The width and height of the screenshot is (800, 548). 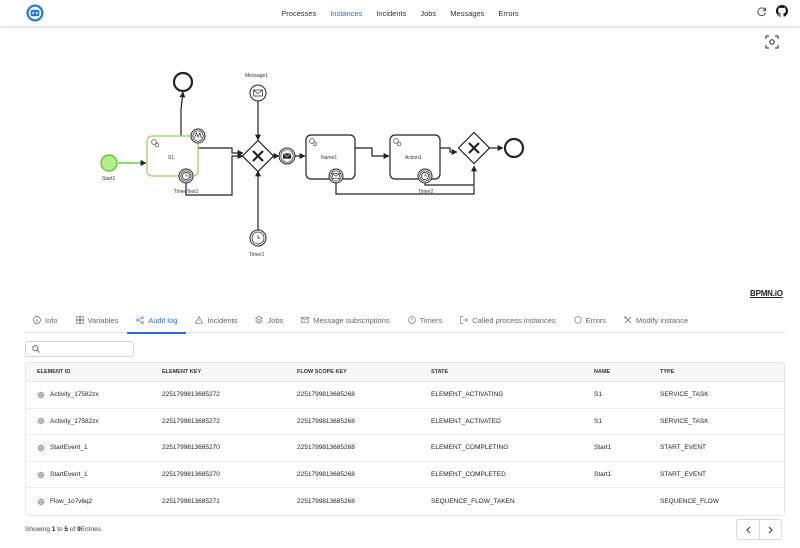 I want to click on nav-messages: Messages, so click(x=467, y=13).